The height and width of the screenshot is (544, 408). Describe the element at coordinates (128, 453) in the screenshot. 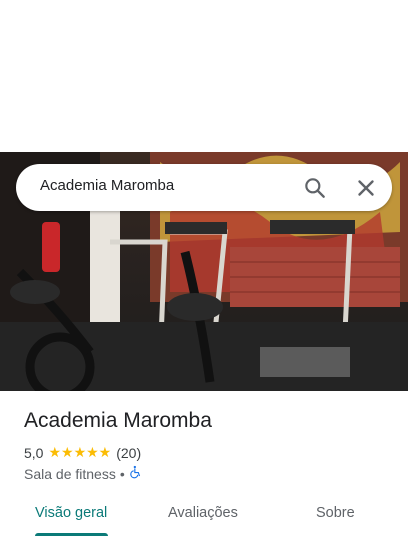

I see `review-count: (20)` at that location.